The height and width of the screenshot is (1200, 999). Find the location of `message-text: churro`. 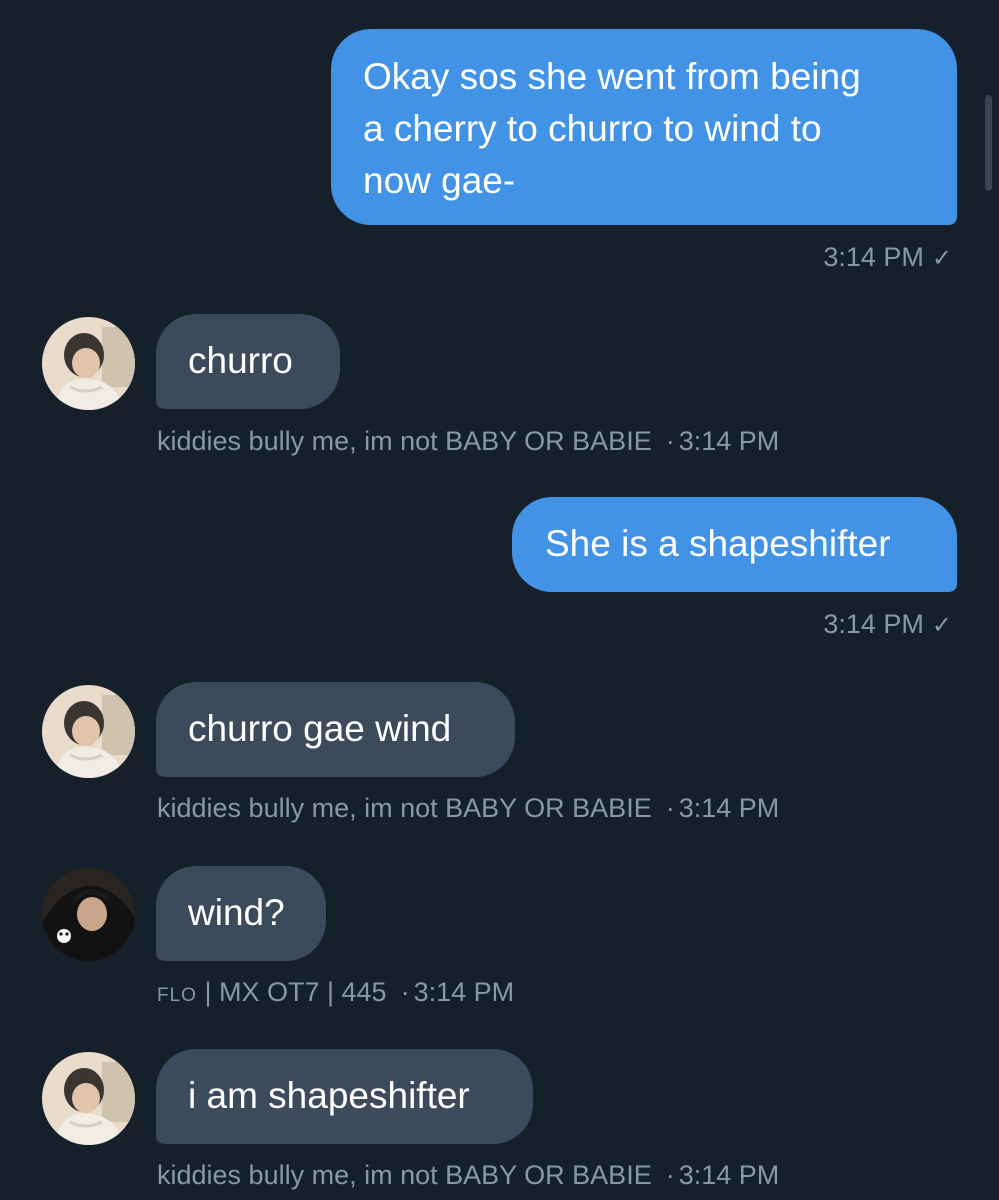

message-text: churro is located at coordinates (240, 360).